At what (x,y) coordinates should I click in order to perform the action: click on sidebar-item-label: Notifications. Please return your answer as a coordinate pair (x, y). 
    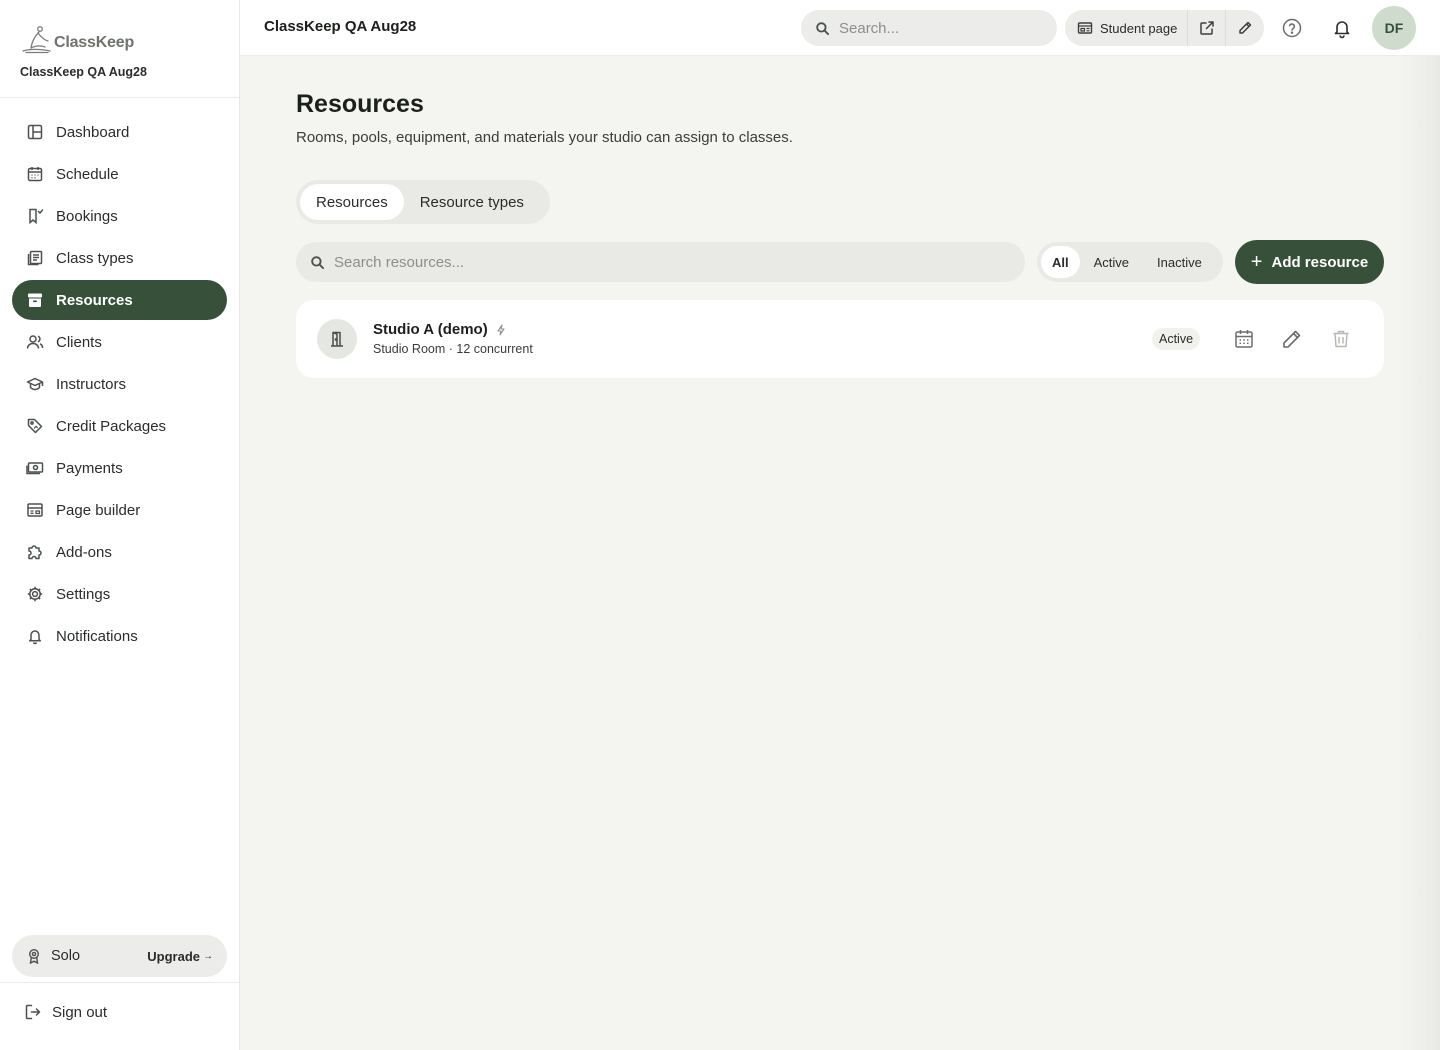
    Looking at the image, I should click on (97, 636).